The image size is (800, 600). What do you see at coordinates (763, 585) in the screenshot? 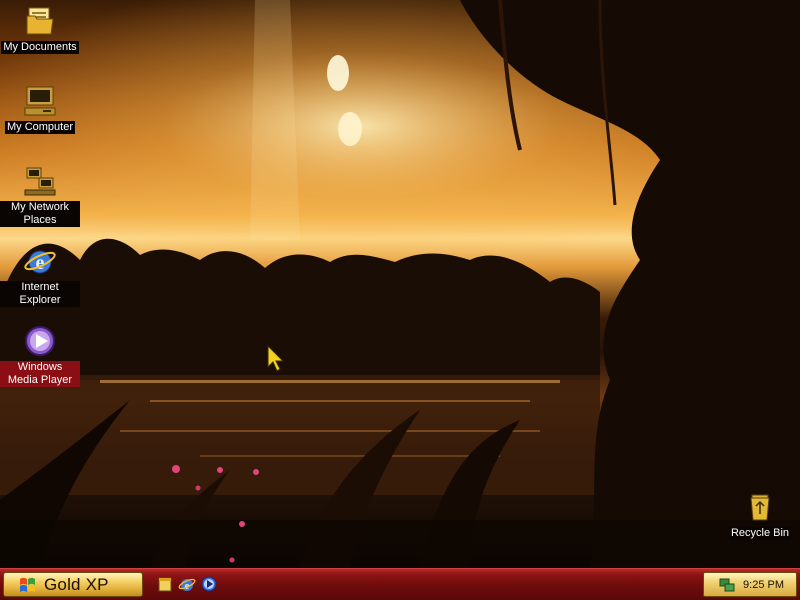
I see `taskbar-clock: 9:25 PM` at bounding box center [763, 585].